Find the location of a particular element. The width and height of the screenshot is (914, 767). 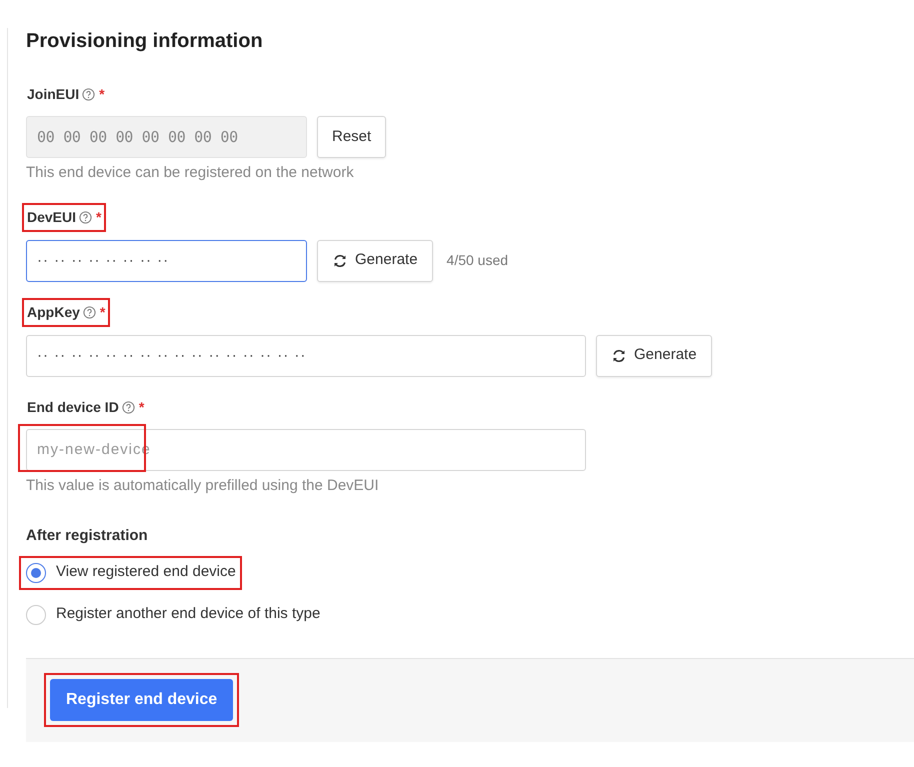

input-field: ·· ·· ·· ·· ·· ·· ·· ·· ·· ·· ·· ·· ·· ·· ·· ·· is located at coordinates (306, 355).